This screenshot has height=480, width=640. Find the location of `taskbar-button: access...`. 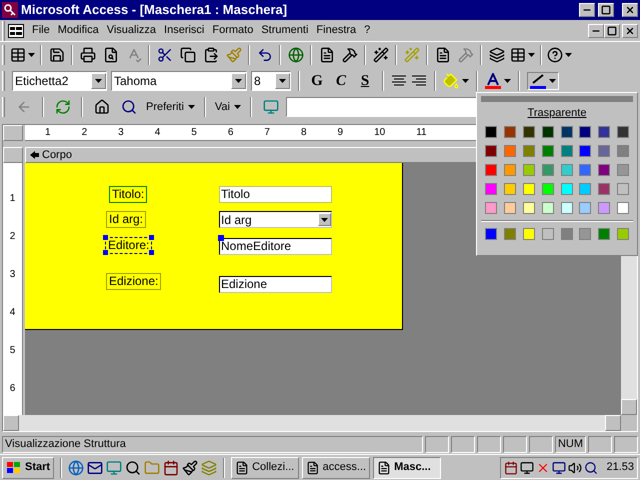

taskbar-button: access... is located at coordinates (336, 467).